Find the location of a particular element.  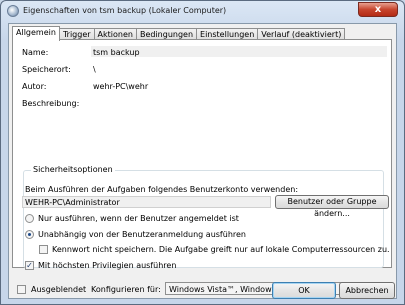

author-value: wehr-PC\wehr is located at coordinates (121, 86).